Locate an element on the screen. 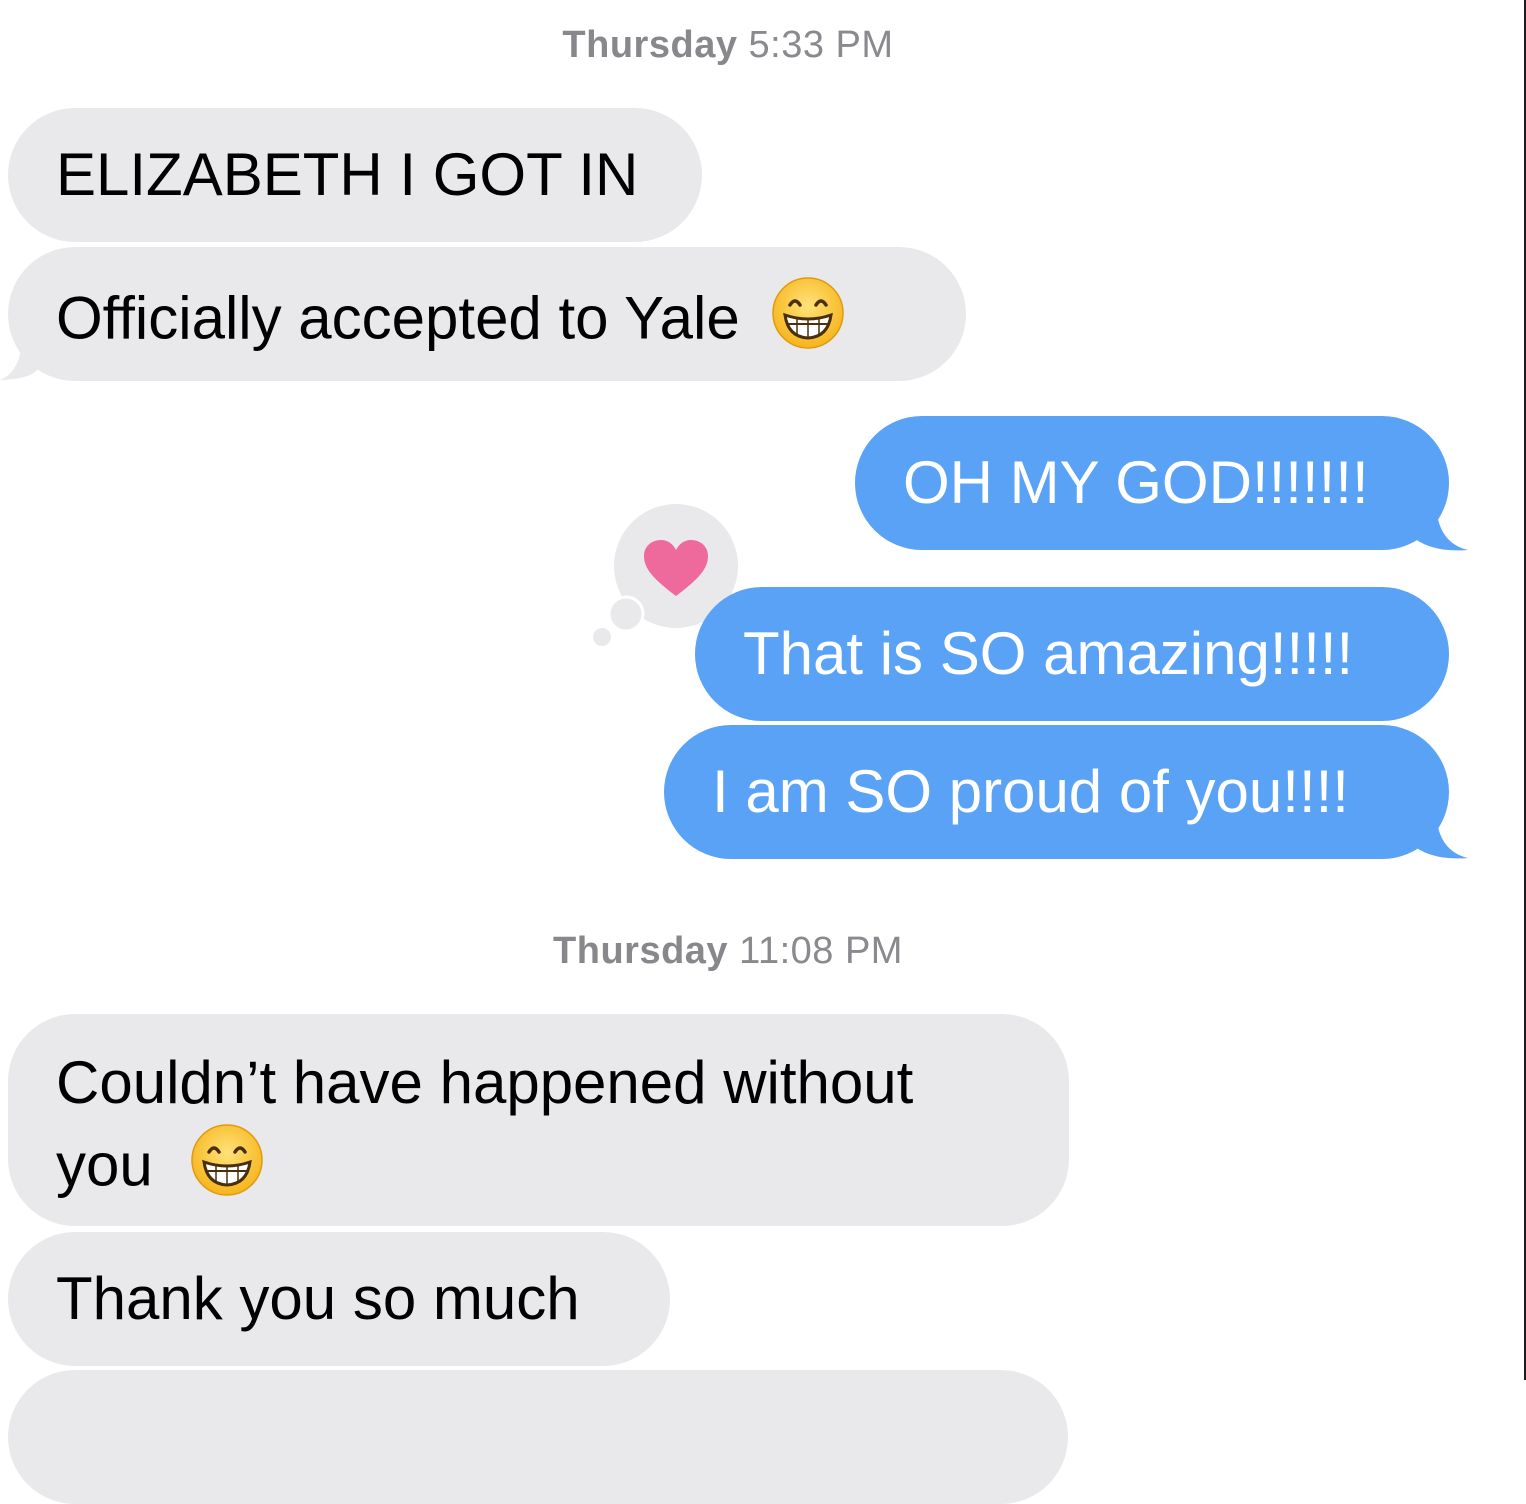  message-bubble-incoming: Thank you so much is located at coordinates (339, 1299).